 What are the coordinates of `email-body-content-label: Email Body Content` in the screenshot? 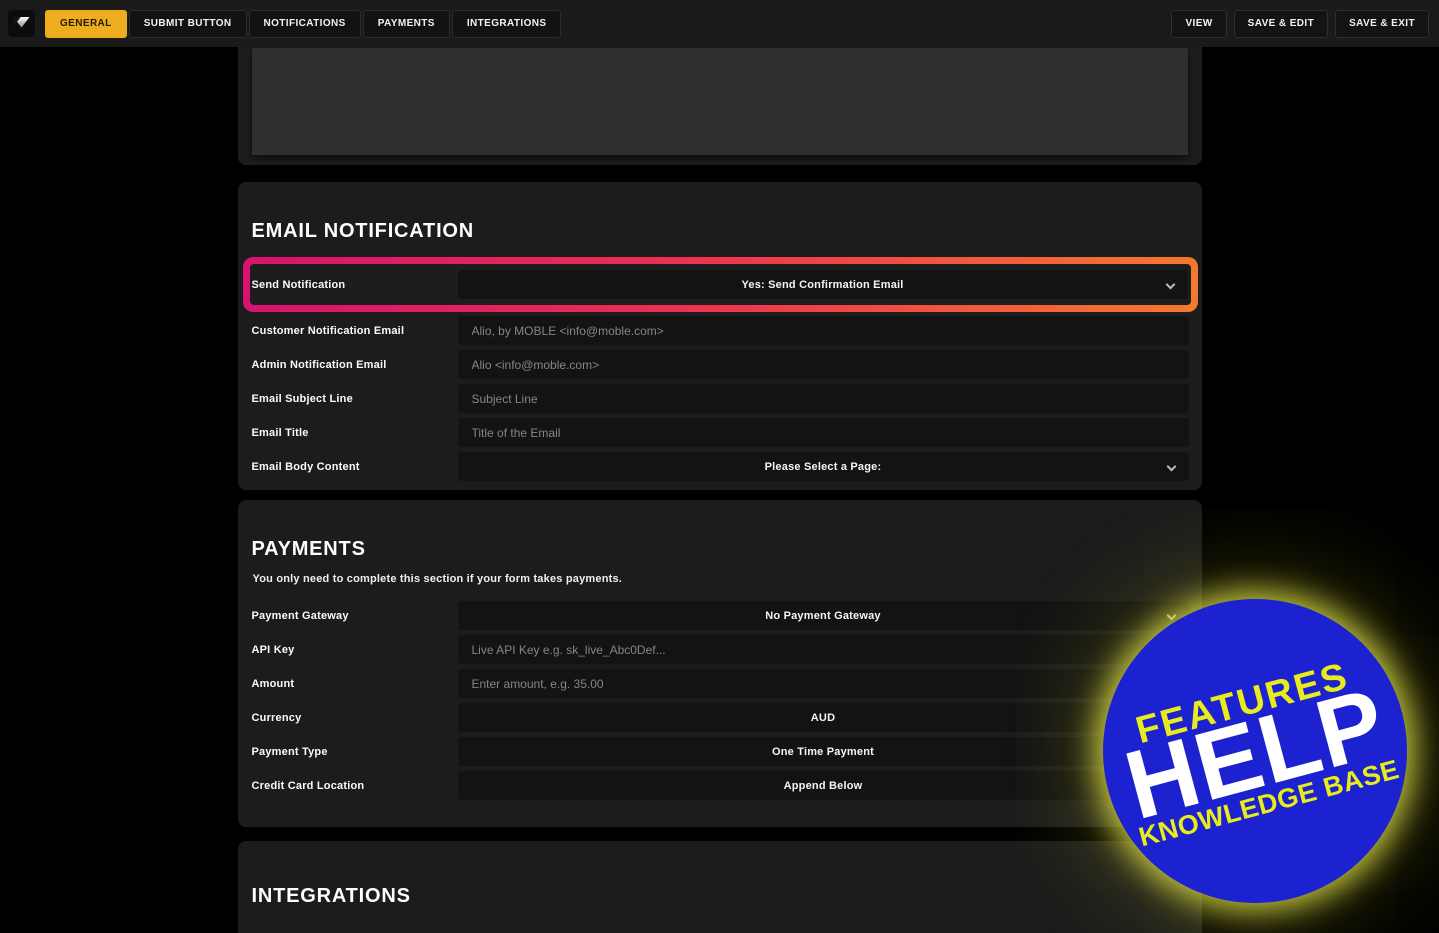 It's located at (305, 466).